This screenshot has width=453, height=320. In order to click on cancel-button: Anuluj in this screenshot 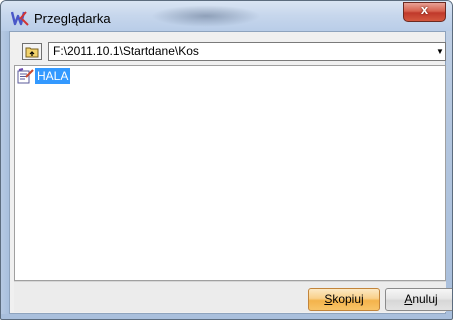, I will do `click(418, 299)`.